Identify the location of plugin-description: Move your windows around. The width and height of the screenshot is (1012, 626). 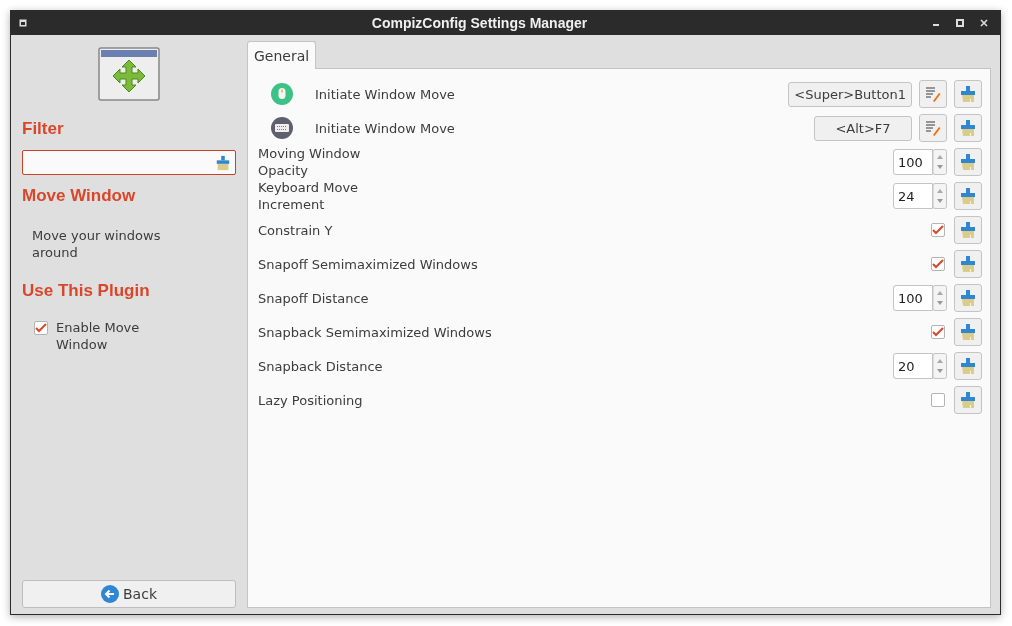
(97, 244).